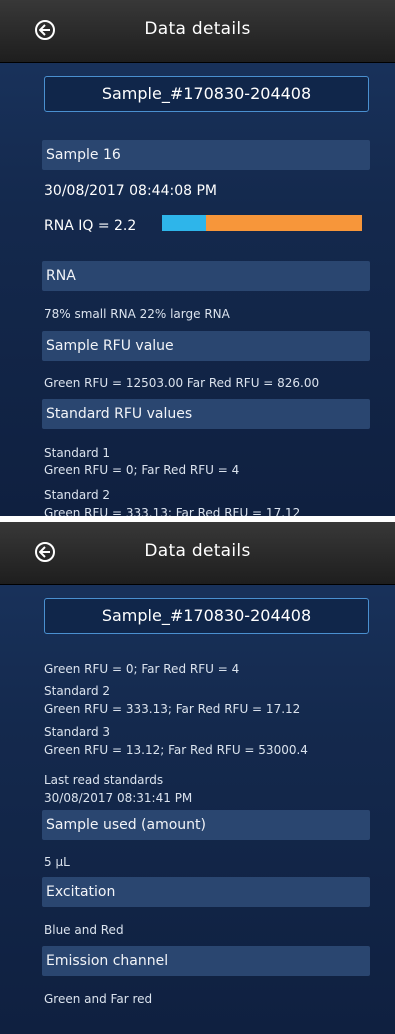  I want to click on standard1-label: Standard 1, so click(77, 453).